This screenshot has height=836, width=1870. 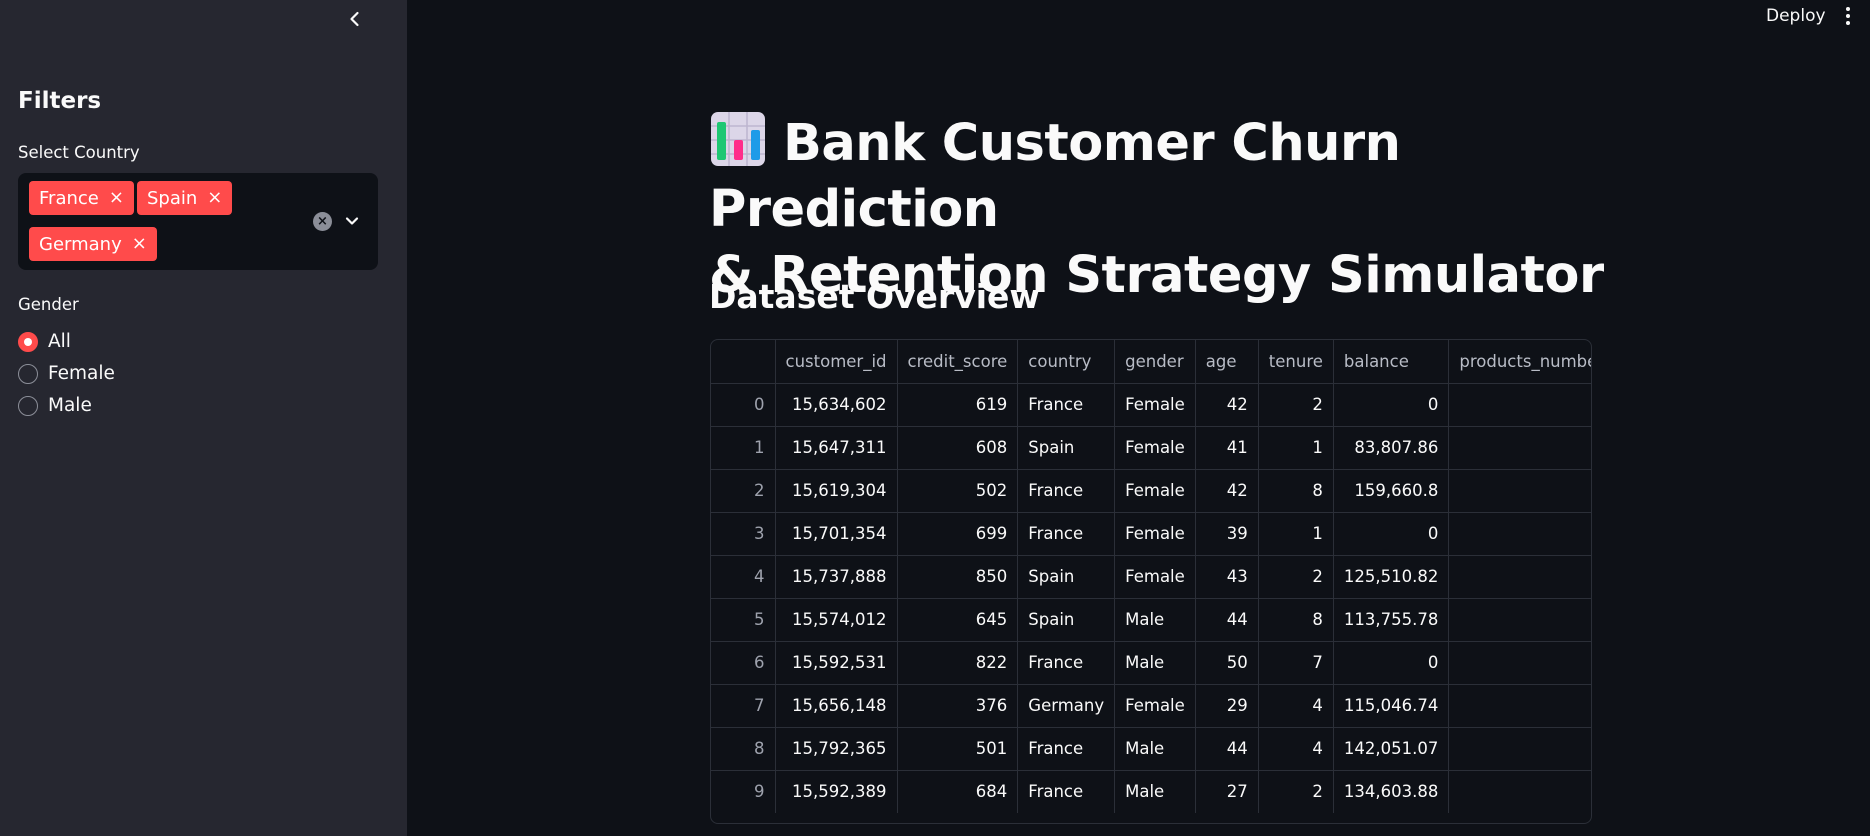 What do you see at coordinates (1391, 491) in the screenshot?
I see `table-cell: 159,660.8` at bounding box center [1391, 491].